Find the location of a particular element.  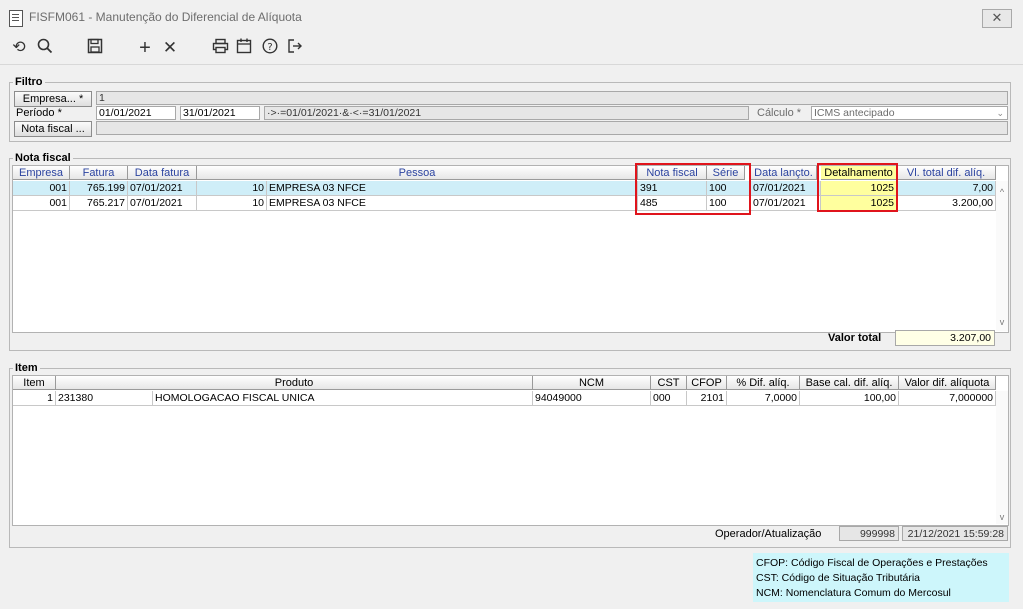

cell-fatura: 765.217 is located at coordinates (99, 203).